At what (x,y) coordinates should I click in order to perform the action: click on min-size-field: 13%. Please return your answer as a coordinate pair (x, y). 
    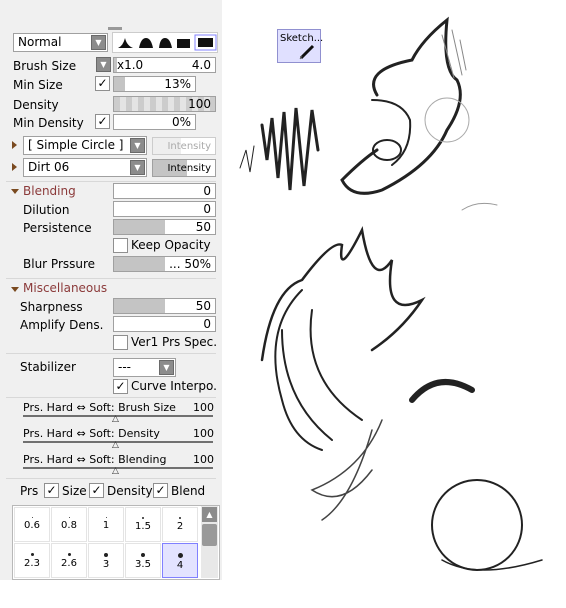
    Looking at the image, I should click on (154, 84).